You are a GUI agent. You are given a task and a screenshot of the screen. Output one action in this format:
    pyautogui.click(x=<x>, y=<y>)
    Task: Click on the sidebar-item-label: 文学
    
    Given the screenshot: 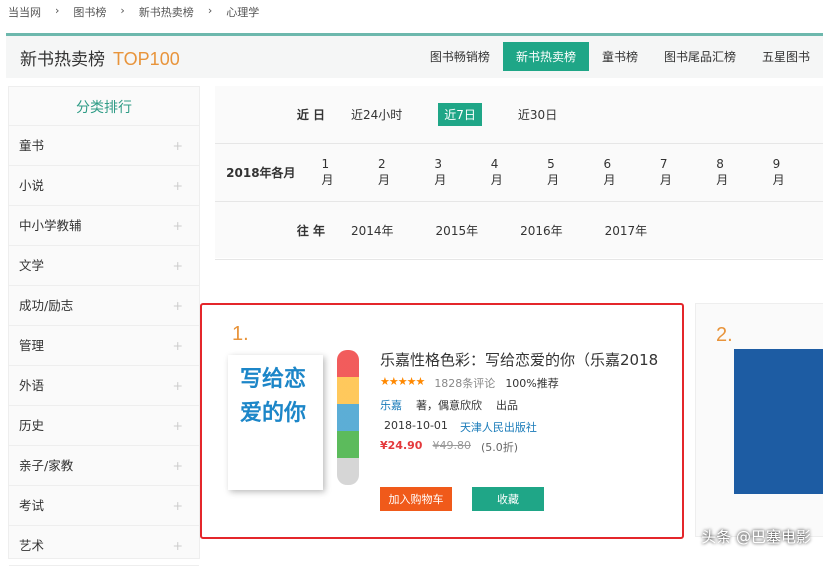 What is the action you would take?
    pyautogui.click(x=32, y=265)
    